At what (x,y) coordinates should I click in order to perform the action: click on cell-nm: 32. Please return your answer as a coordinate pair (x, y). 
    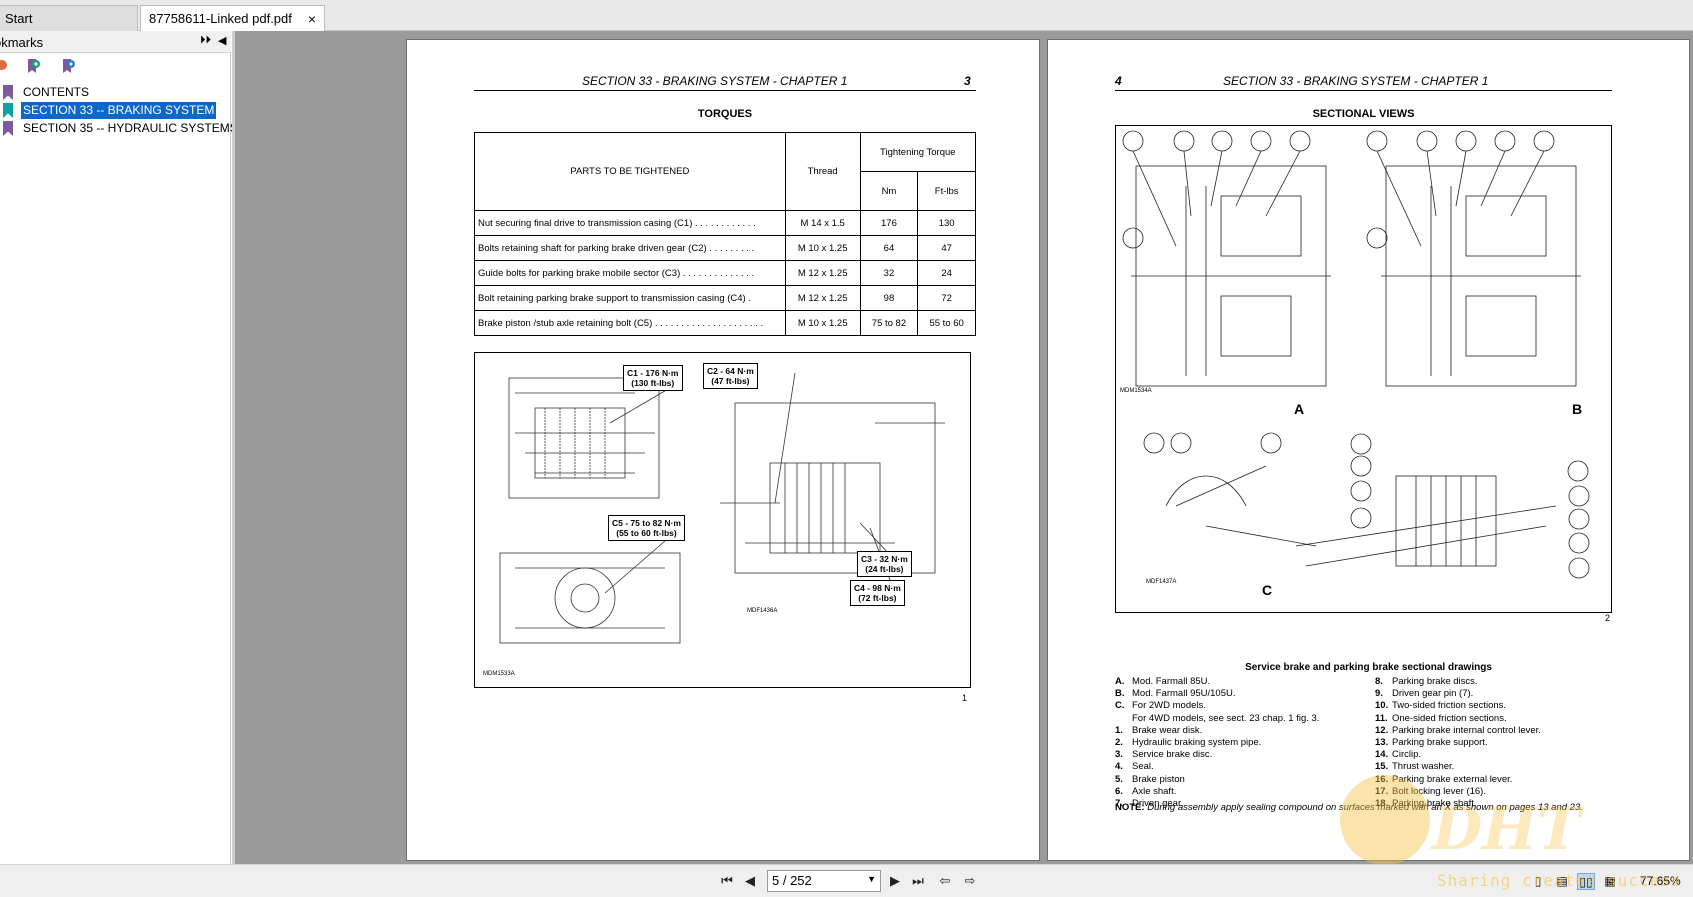
    Looking at the image, I should click on (889, 273).